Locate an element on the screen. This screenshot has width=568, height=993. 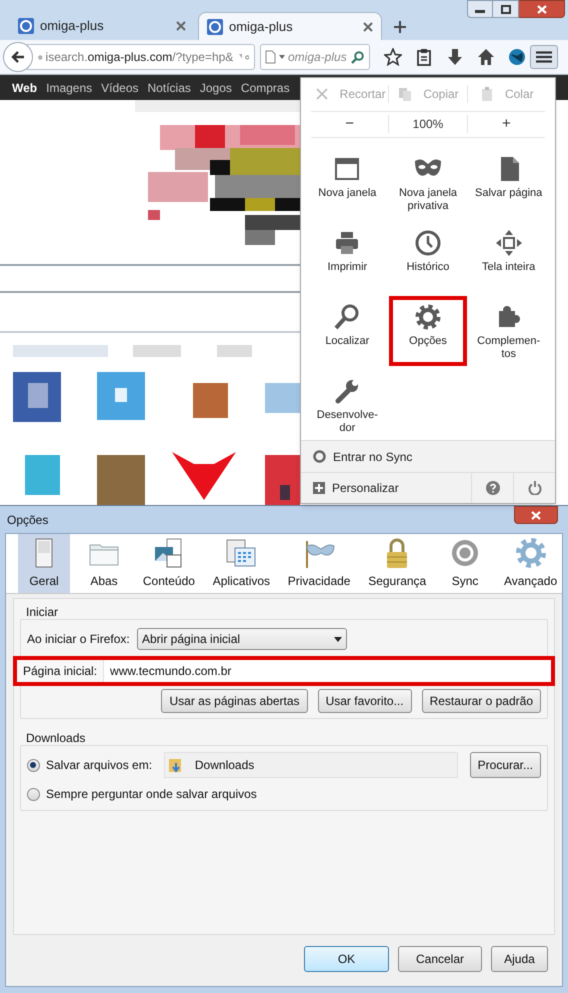
down-arrow-icon is located at coordinates (204, 476).